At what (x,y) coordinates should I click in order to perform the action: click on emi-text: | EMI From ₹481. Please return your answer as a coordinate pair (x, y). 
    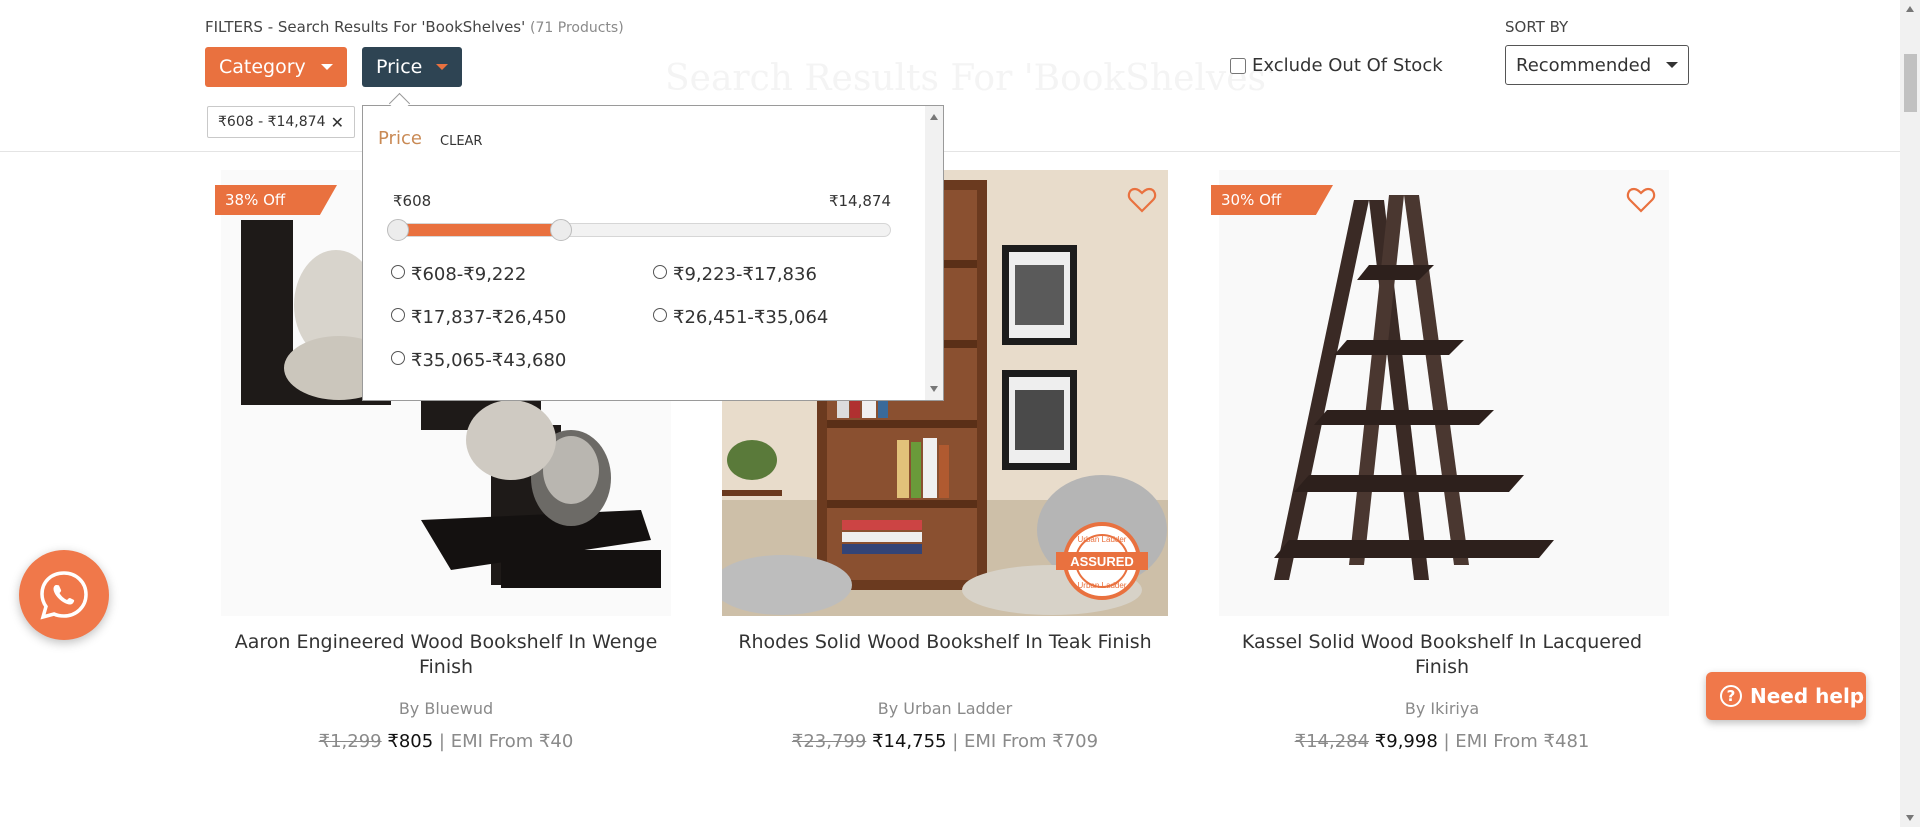
    Looking at the image, I should click on (1516, 741).